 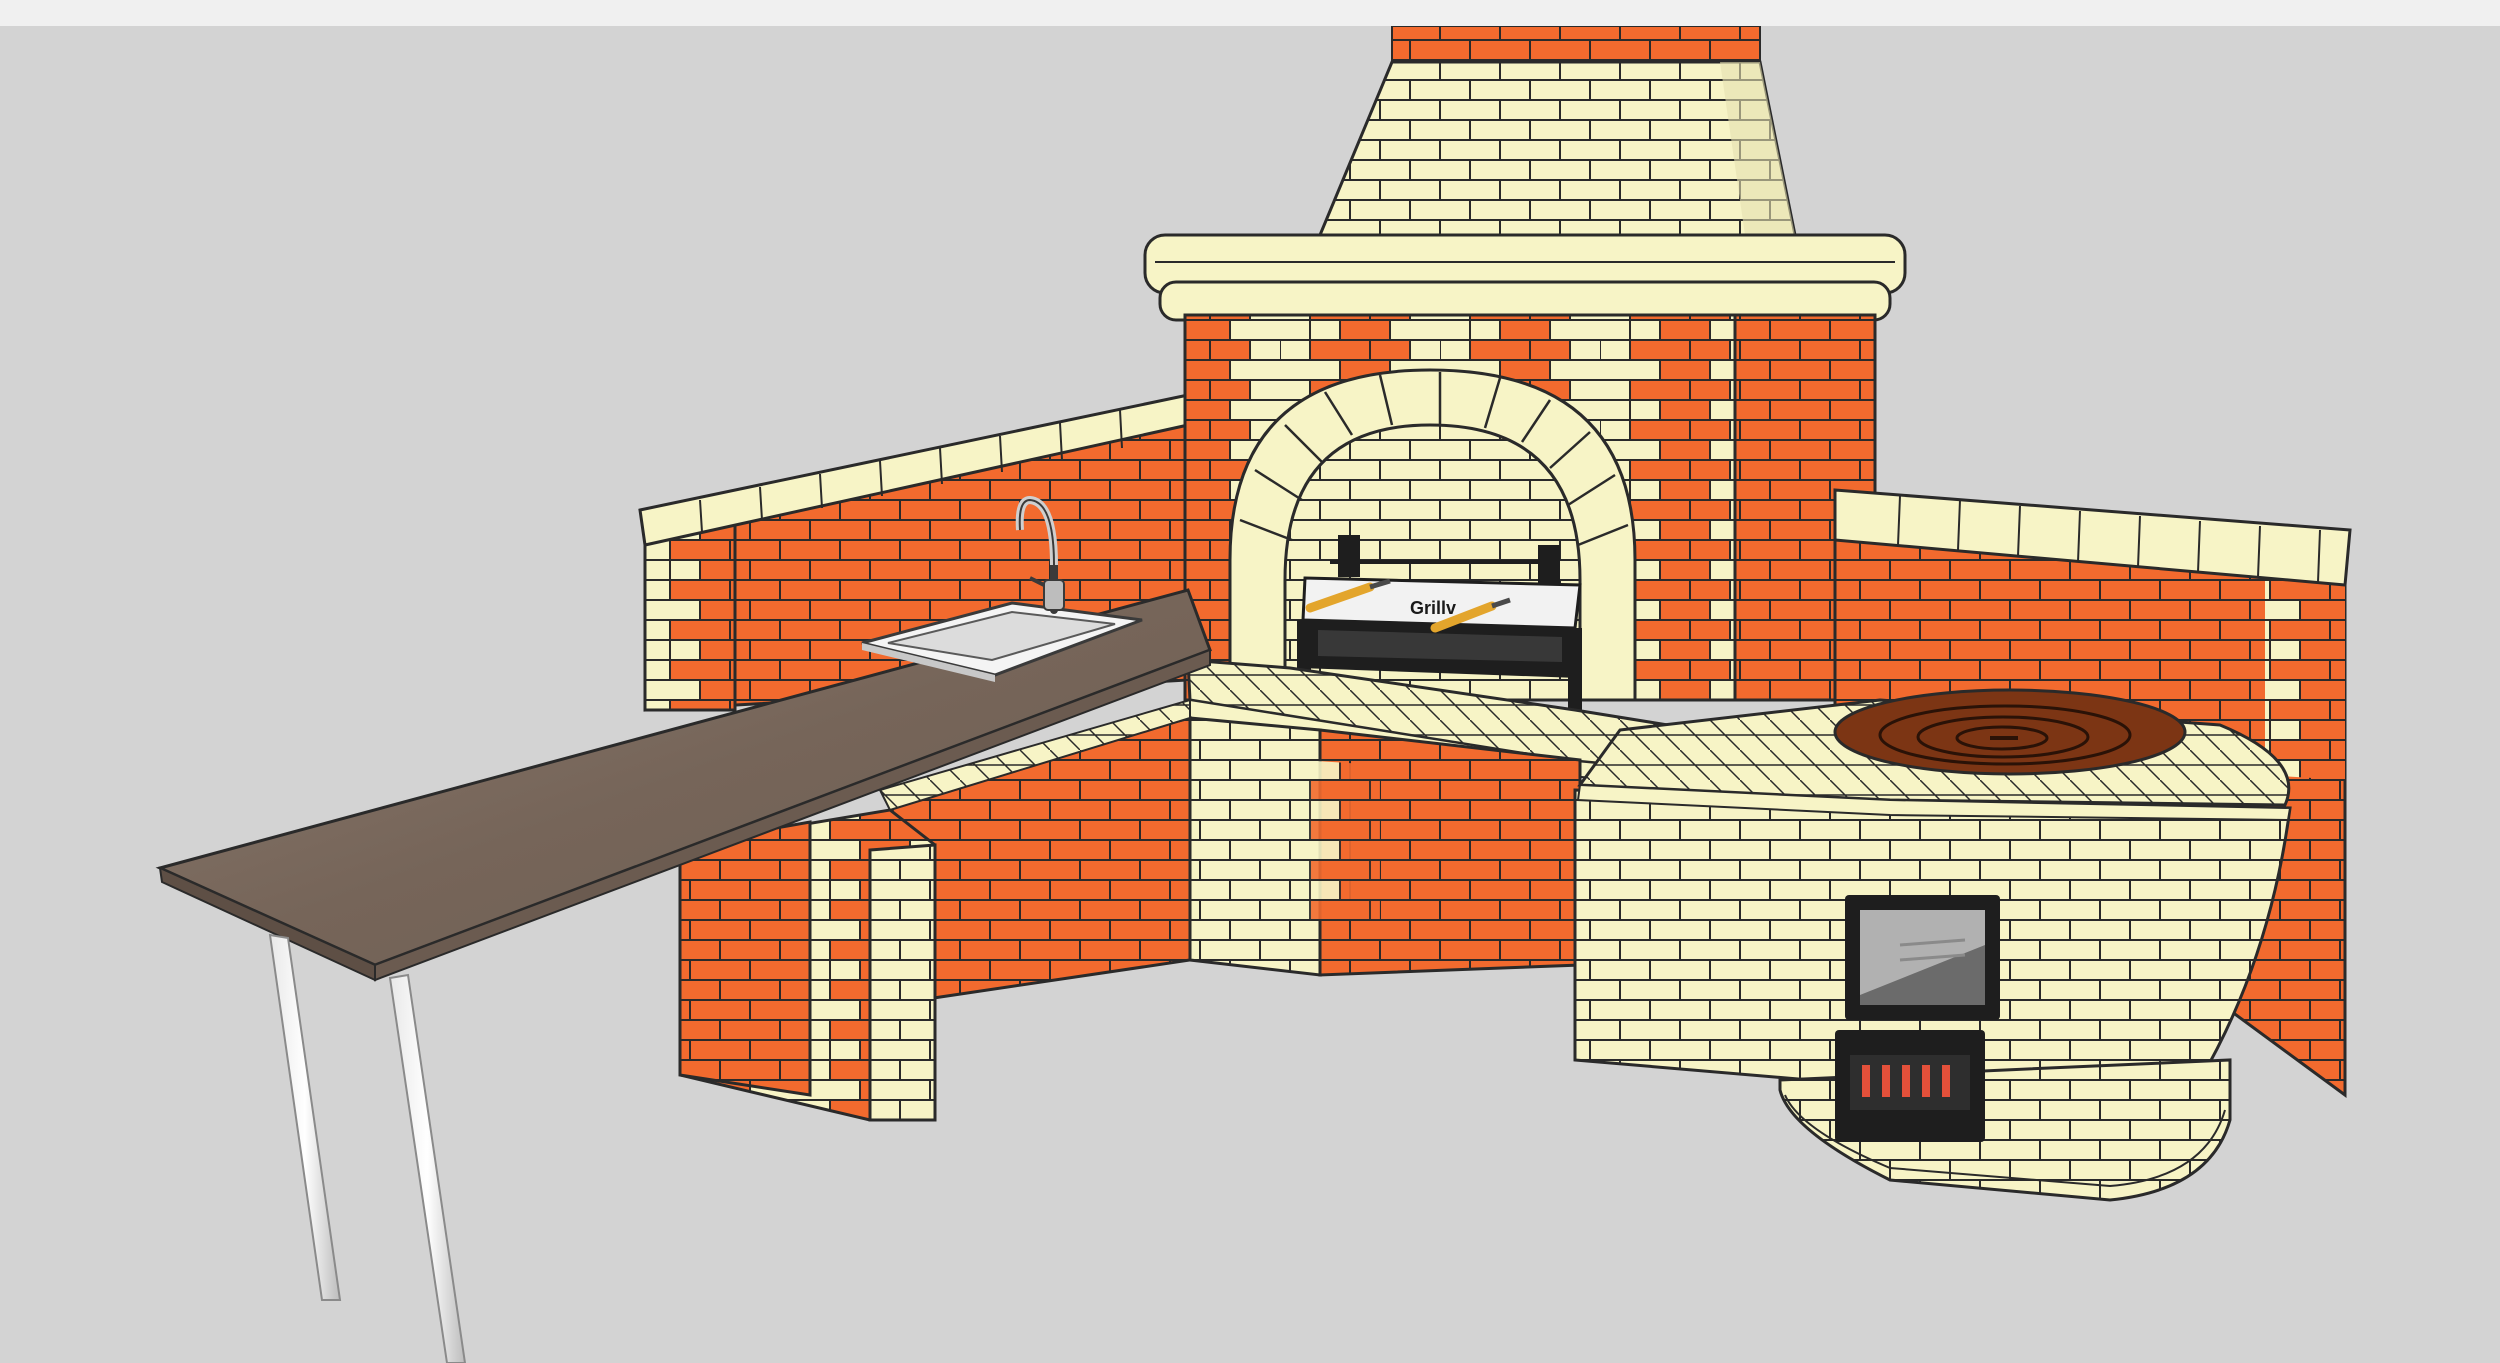 I want to click on app-top-bar, so click(x=1250, y=13).